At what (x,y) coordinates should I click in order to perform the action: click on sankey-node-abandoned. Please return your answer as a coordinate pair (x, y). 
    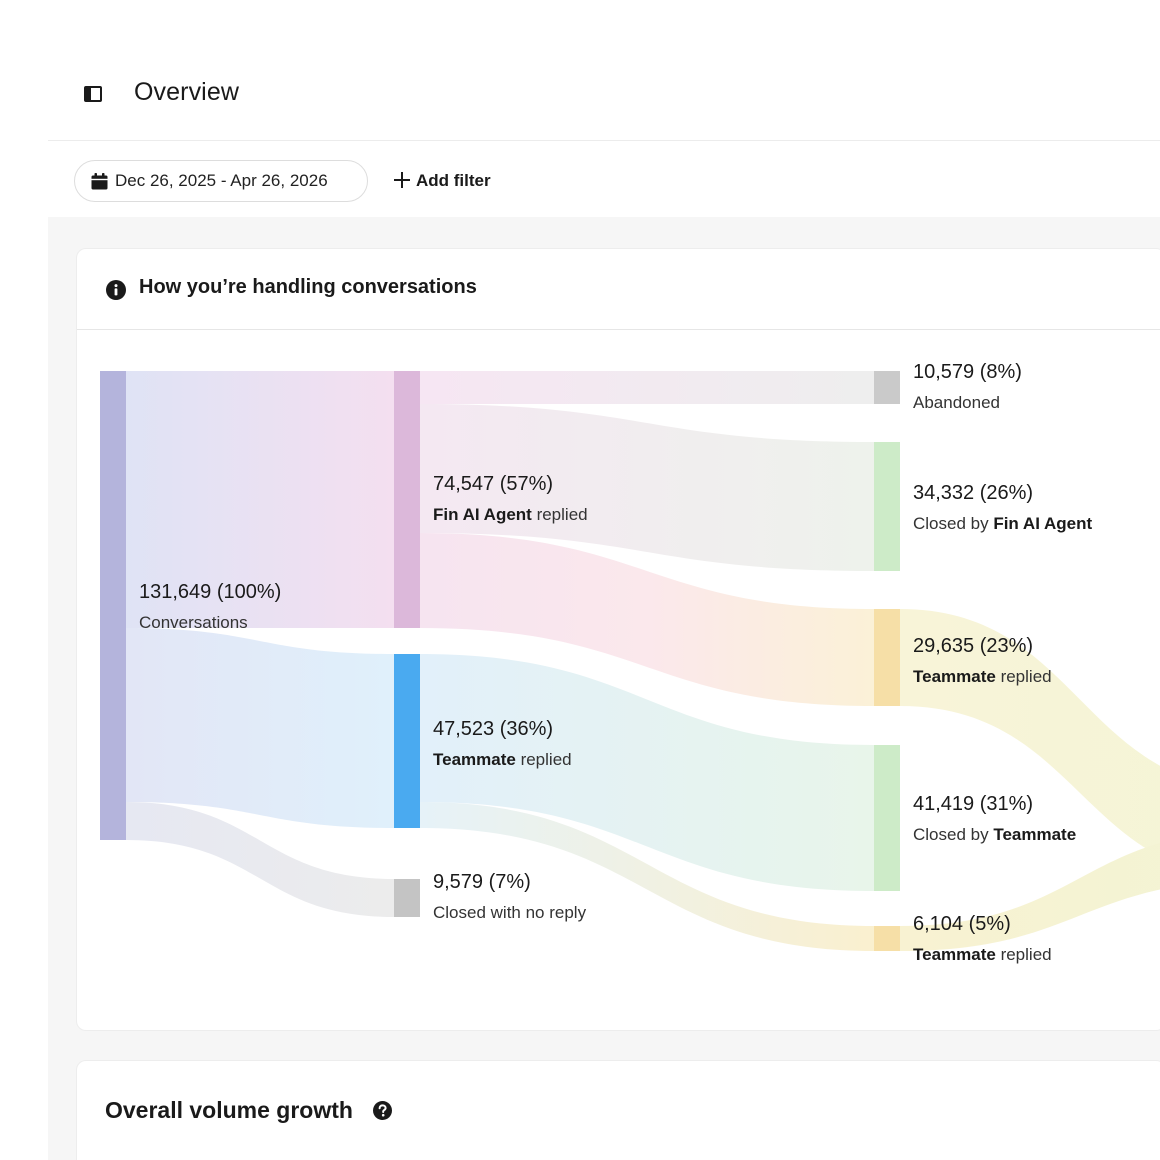
    Looking at the image, I should click on (887, 387).